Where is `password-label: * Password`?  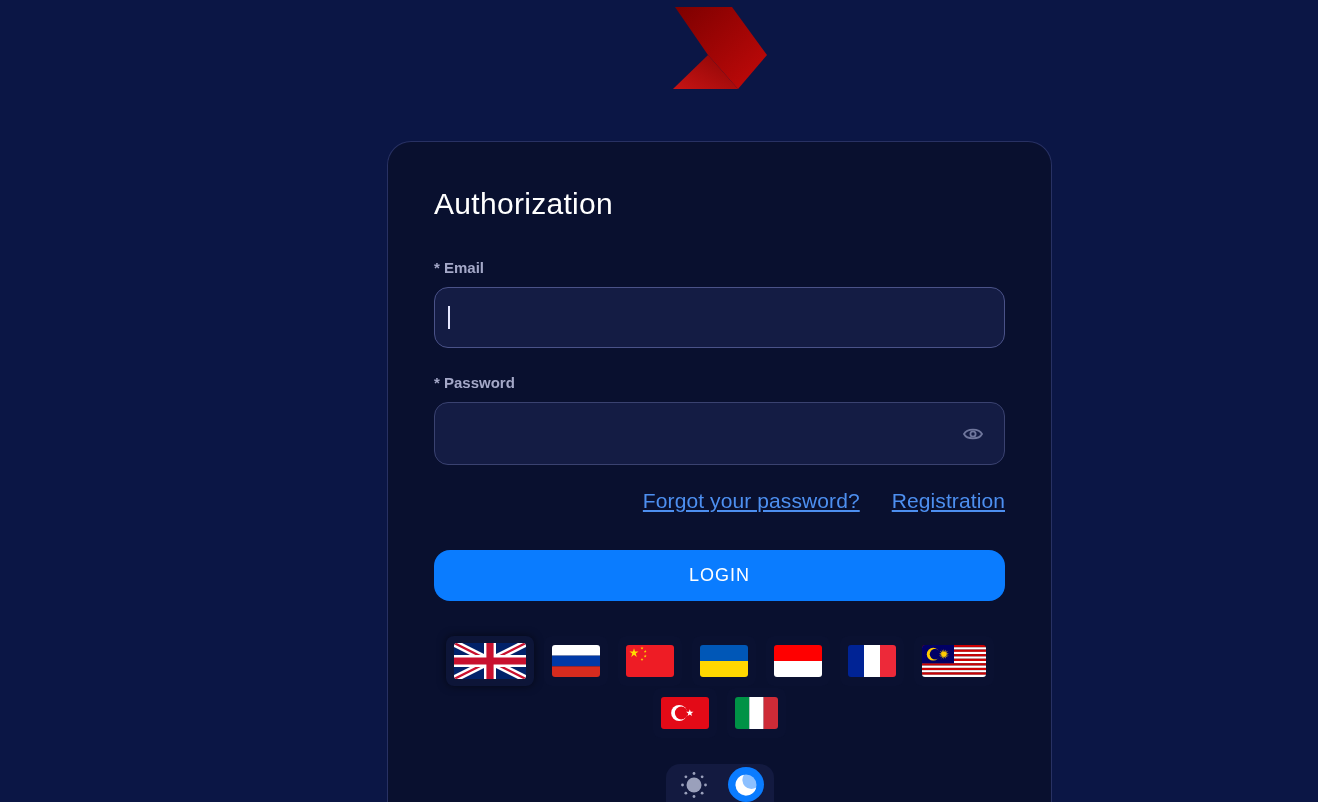
password-label: * Password is located at coordinates (475, 383).